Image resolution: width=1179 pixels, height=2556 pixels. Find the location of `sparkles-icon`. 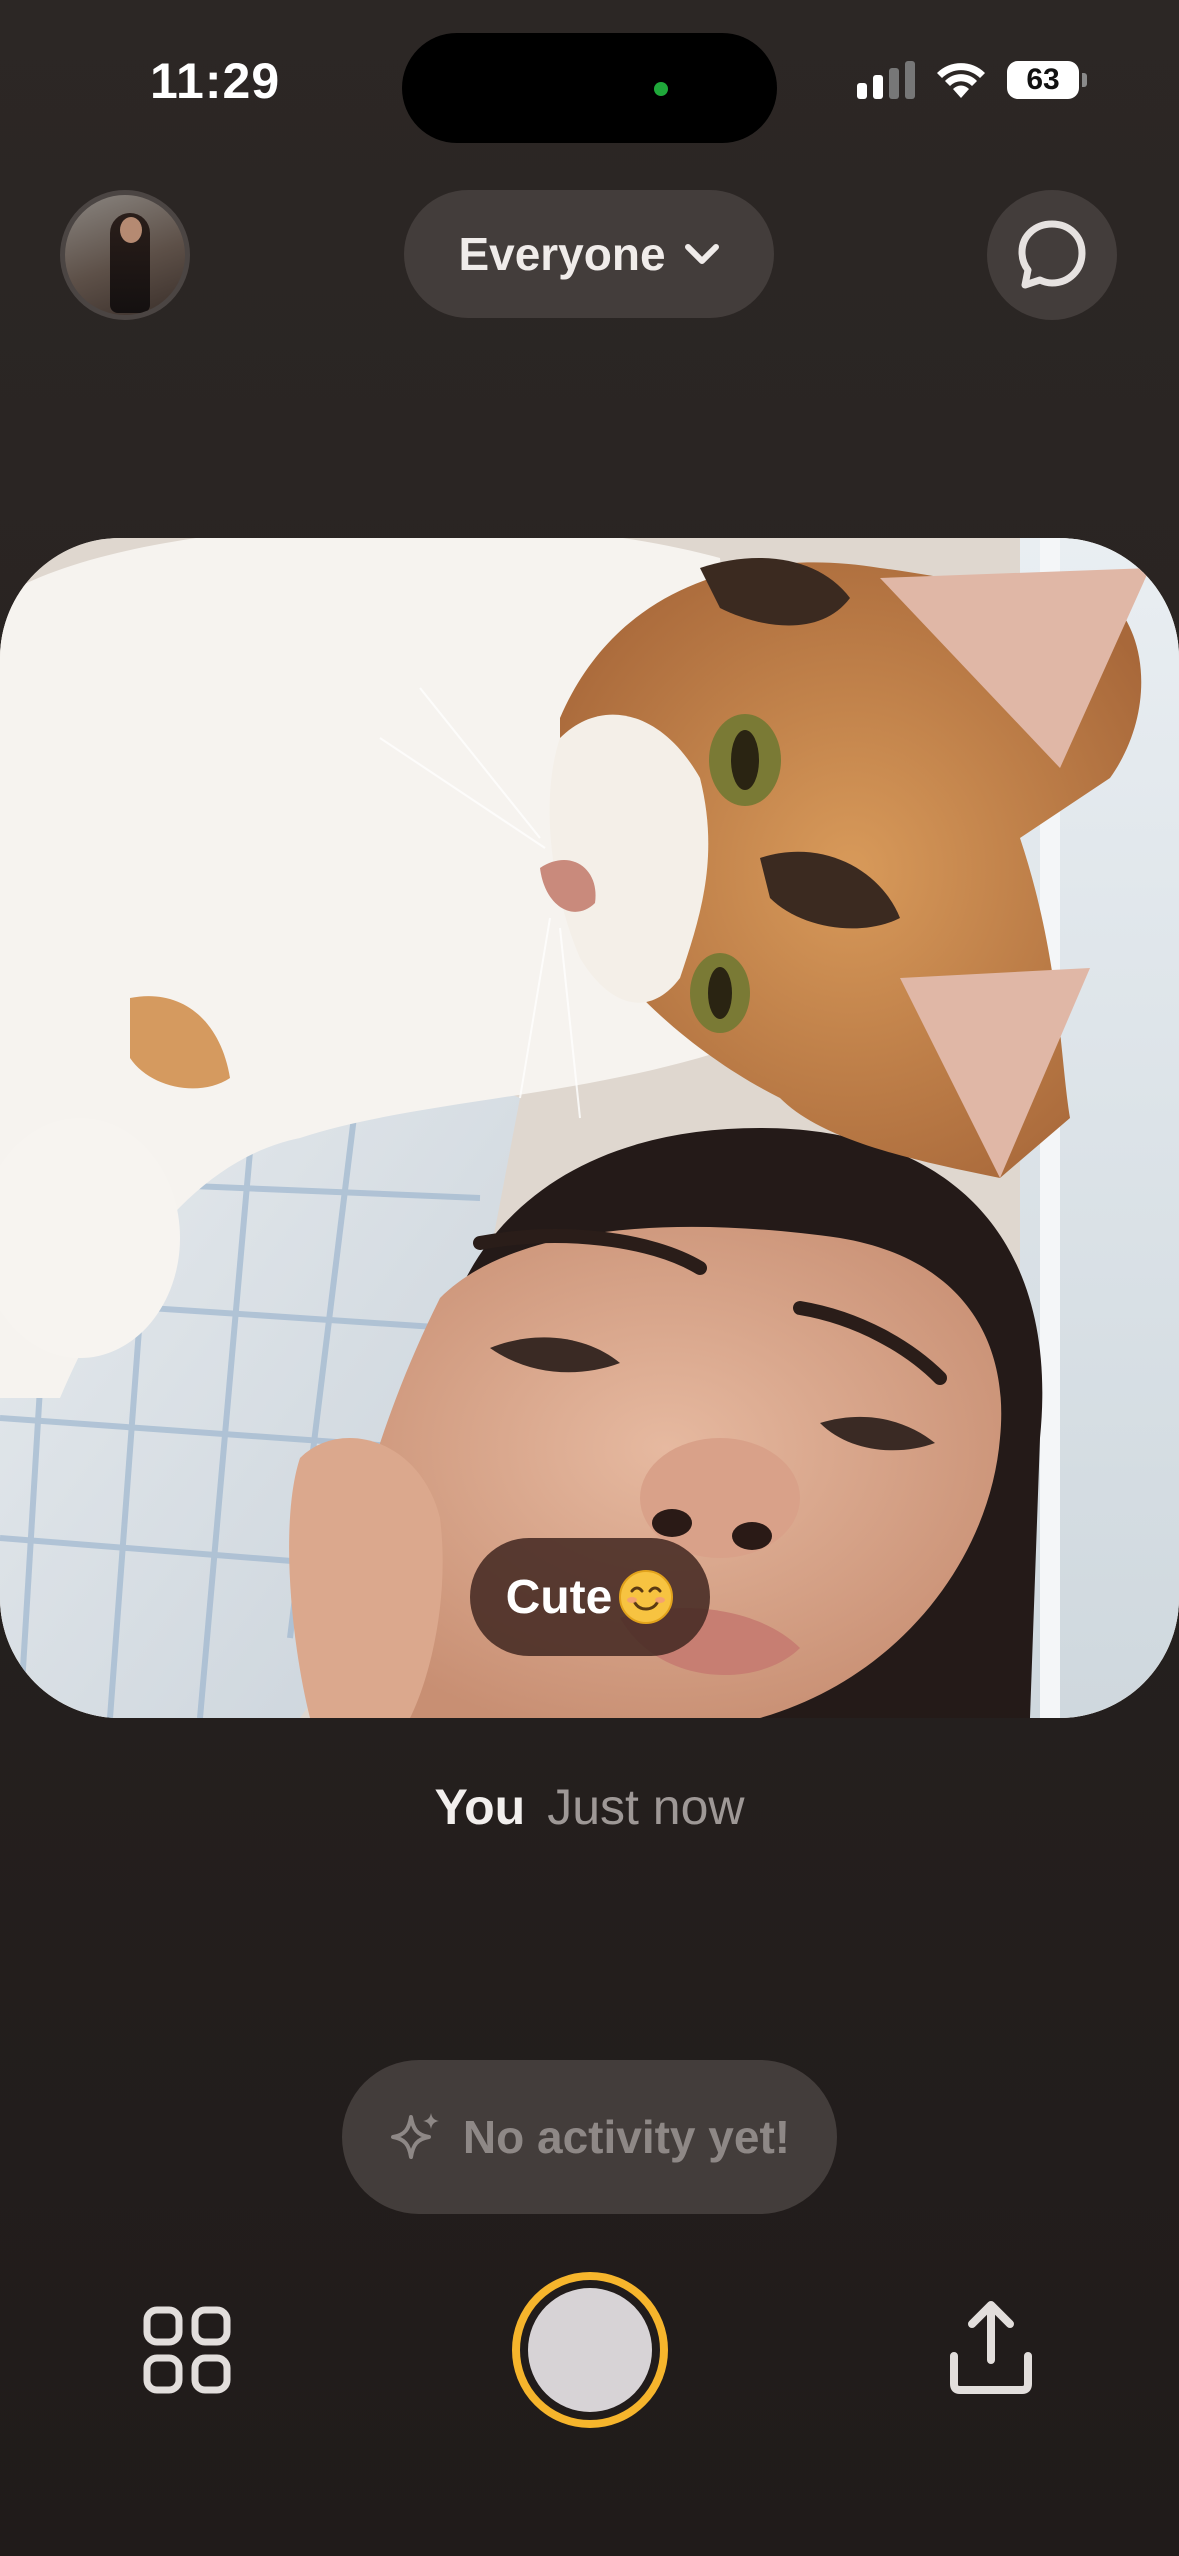

sparkles-icon is located at coordinates (414, 2136).